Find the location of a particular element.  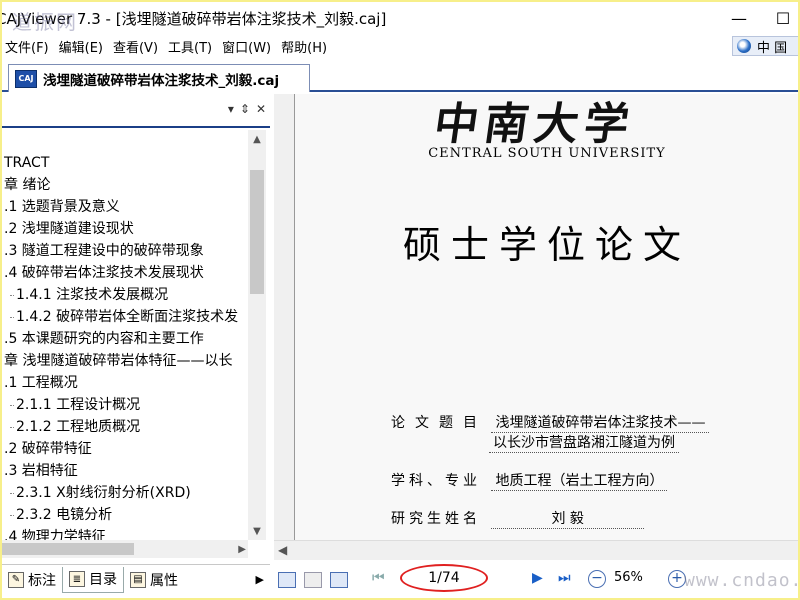

scroll-left-icon: ◀ is located at coordinates (282, 550).